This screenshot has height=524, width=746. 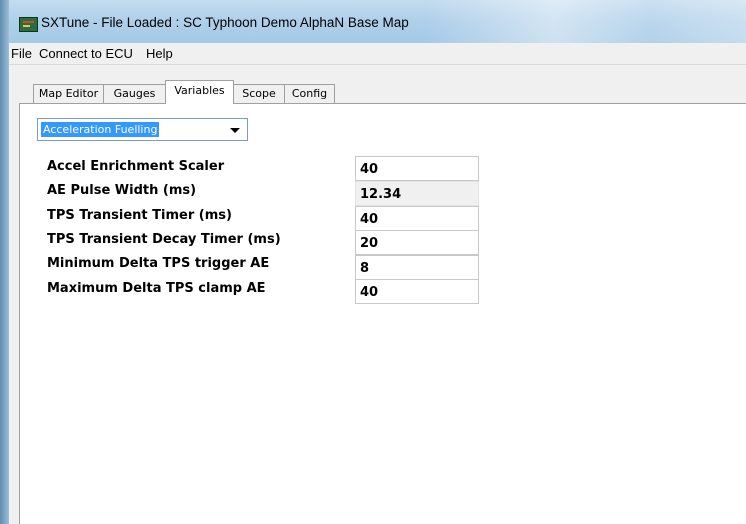 I want to click on menu-bar: File Connect to ECU Help, so click(x=377, y=54).